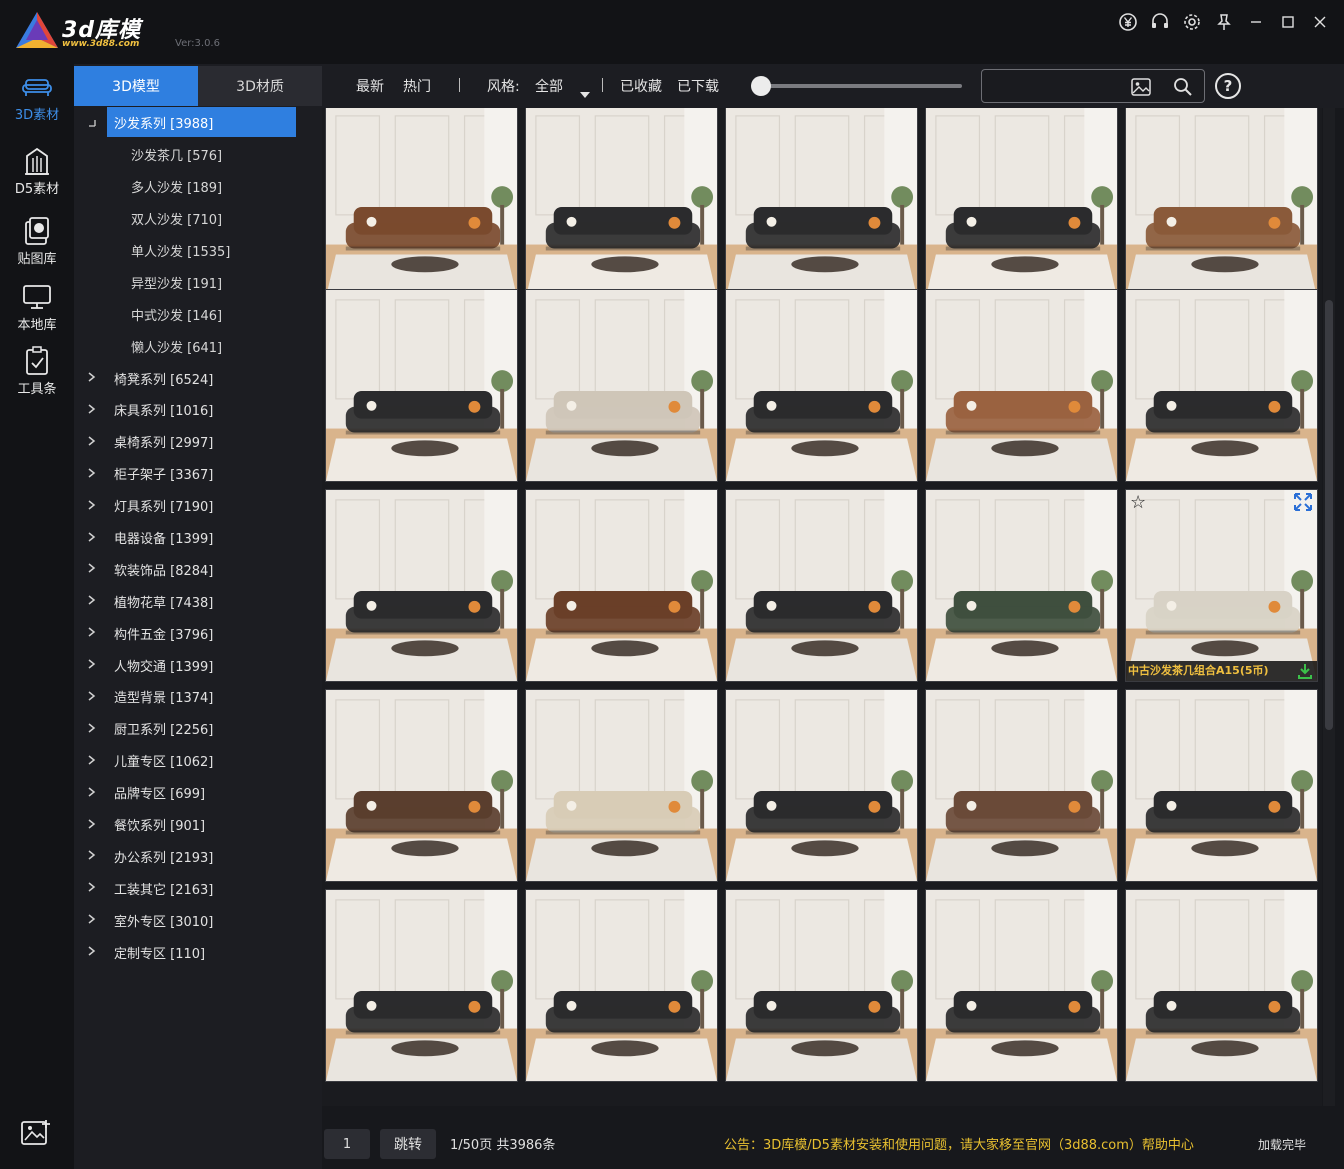 This screenshot has width=1344, height=1169. I want to click on category-item: 沙发系列 [3988], so click(198, 123).